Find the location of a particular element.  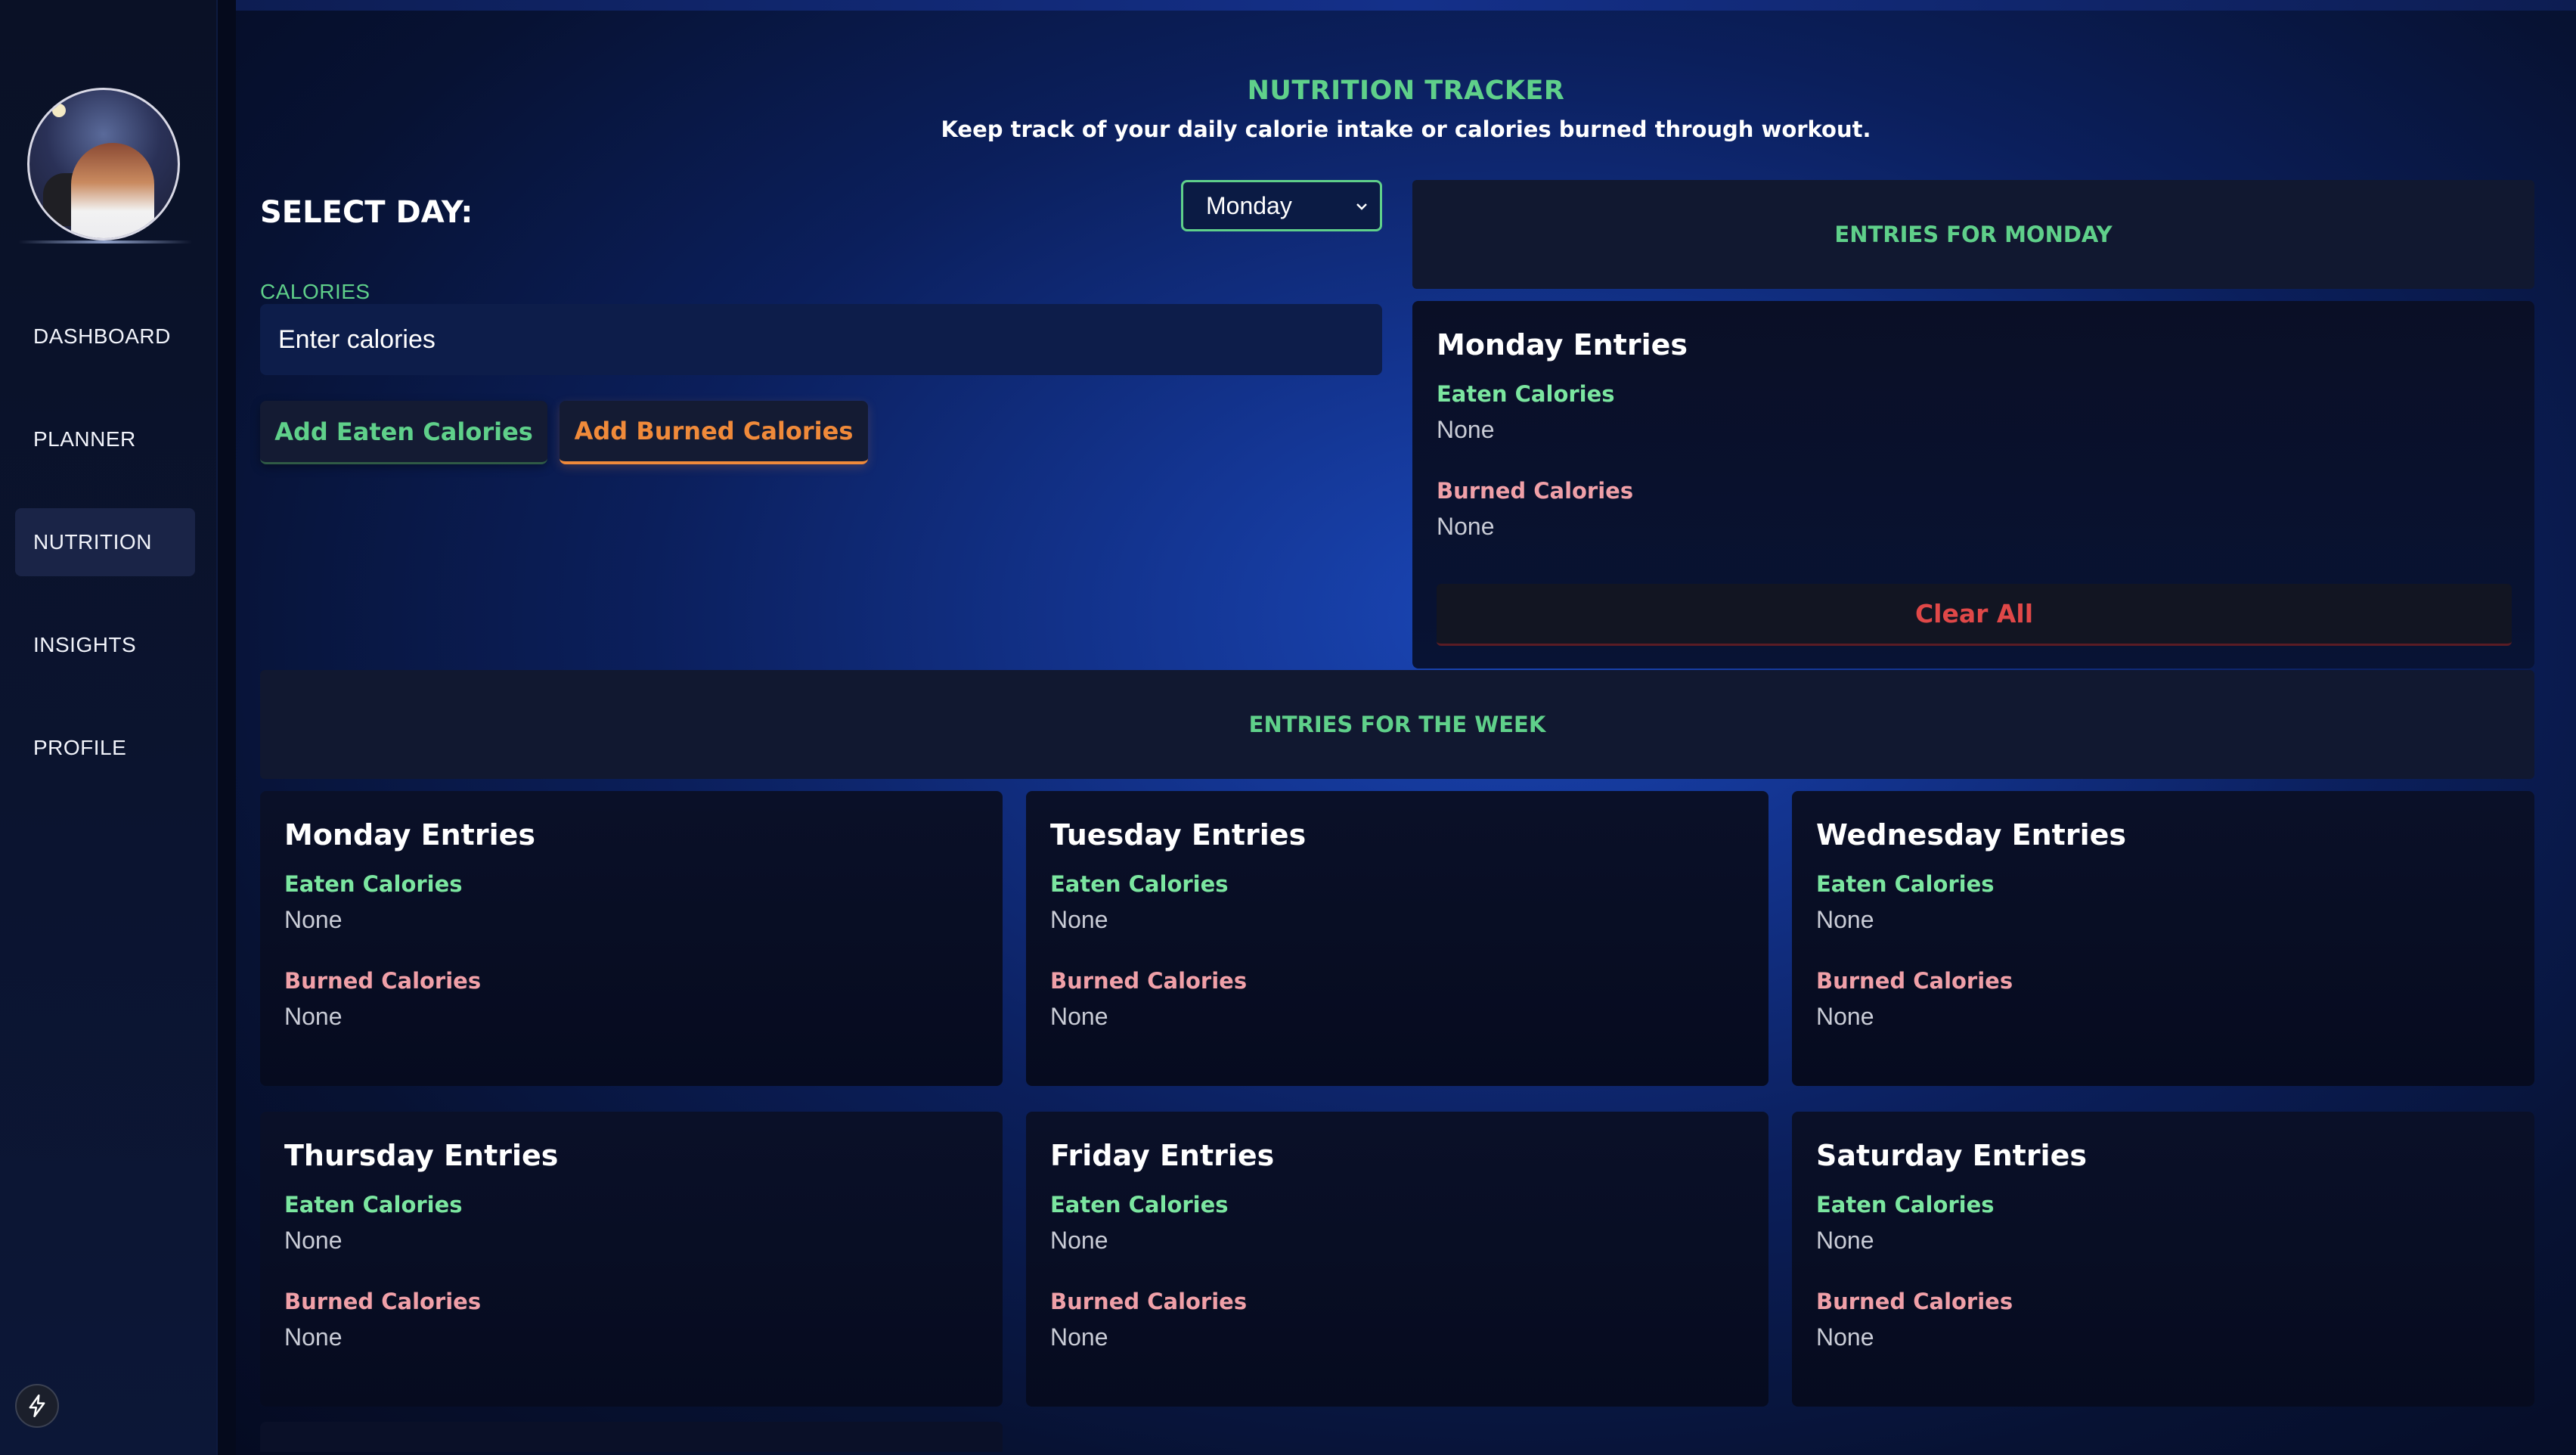

card-title: Friday Entries is located at coordinates (1162, 1155).